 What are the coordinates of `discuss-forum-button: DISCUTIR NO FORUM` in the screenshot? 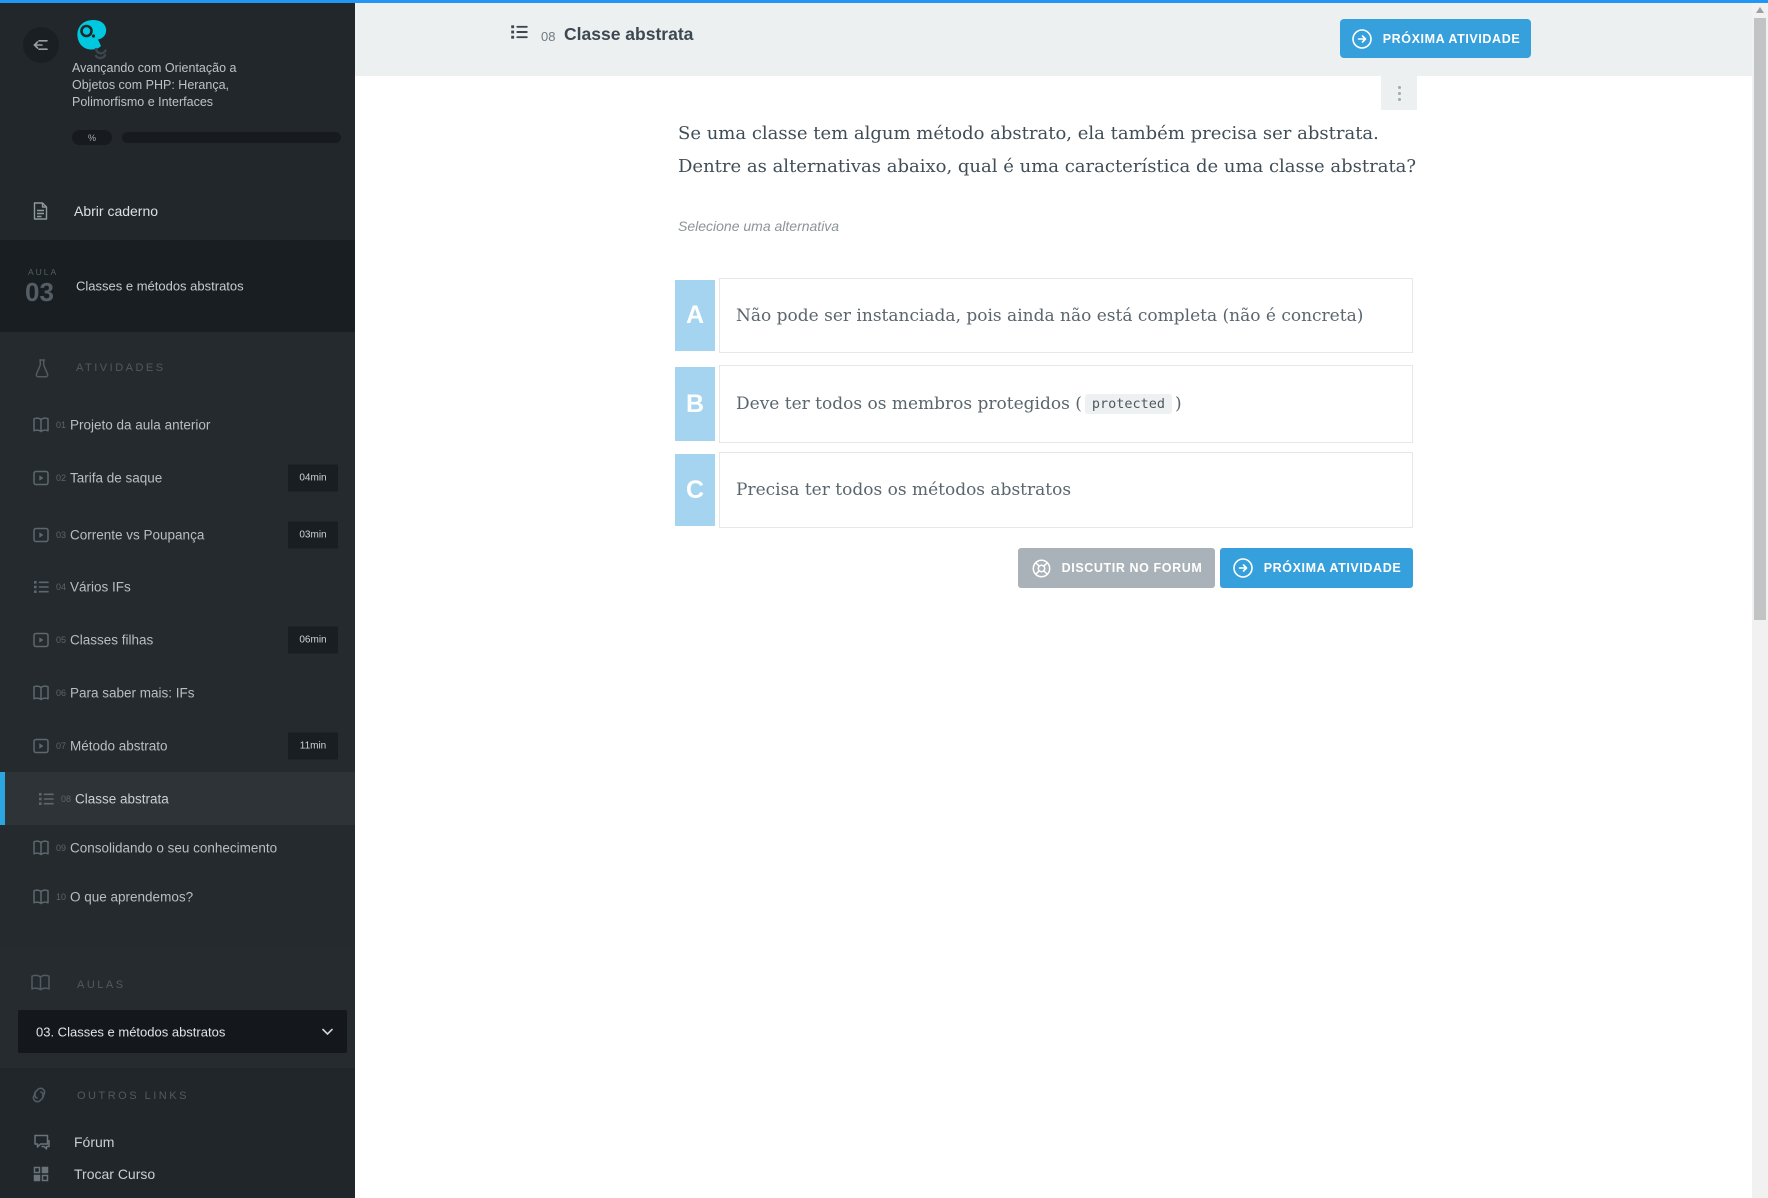 It's located at (1116, 568).